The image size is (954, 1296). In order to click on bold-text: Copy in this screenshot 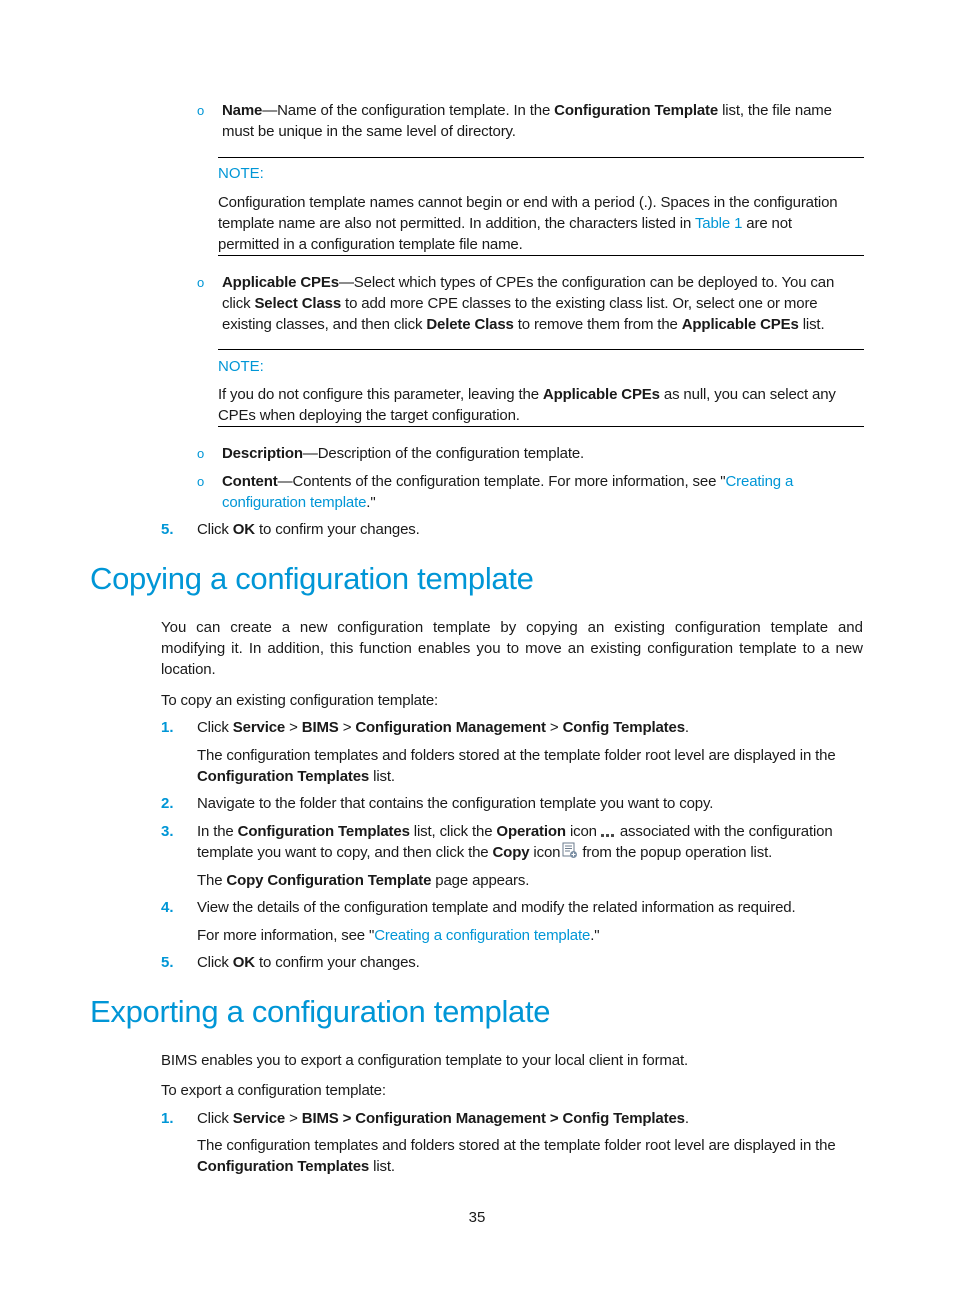, I will do `click(511, 852)`.